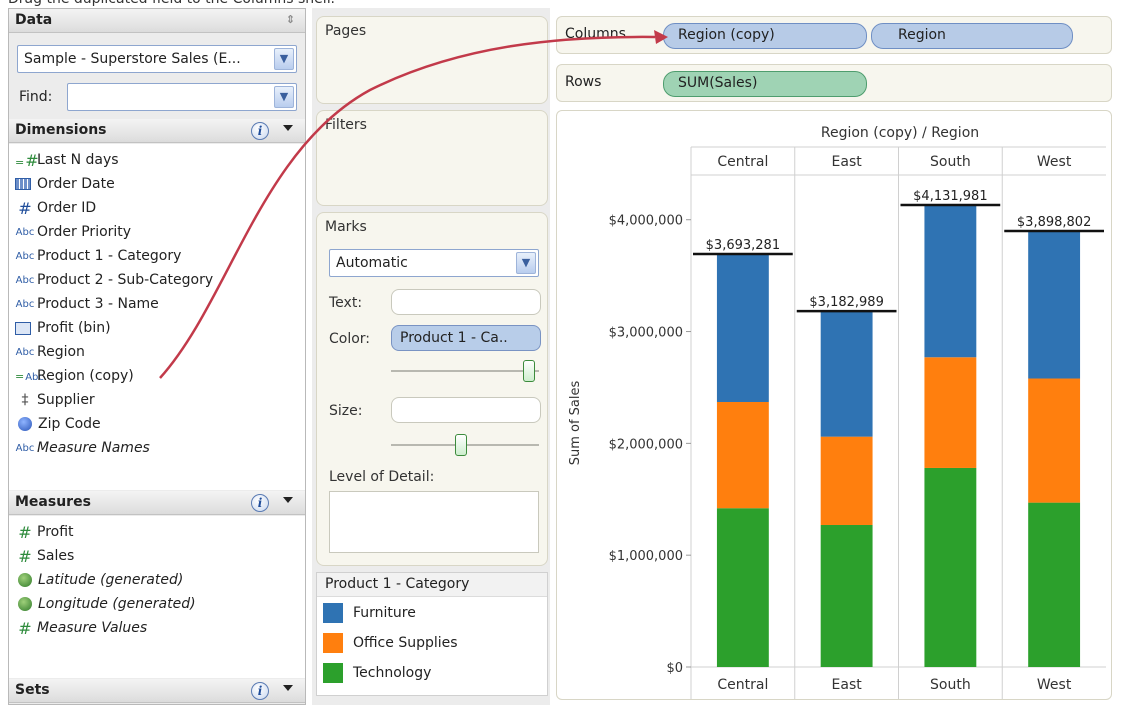 Image resolution: width=1124 pixels, height=705 pixels. What do you see at coordinates (29, 376) in the screenshot?
I see `calc-abc-icon: =Abc` at bounding box center [29, 376].